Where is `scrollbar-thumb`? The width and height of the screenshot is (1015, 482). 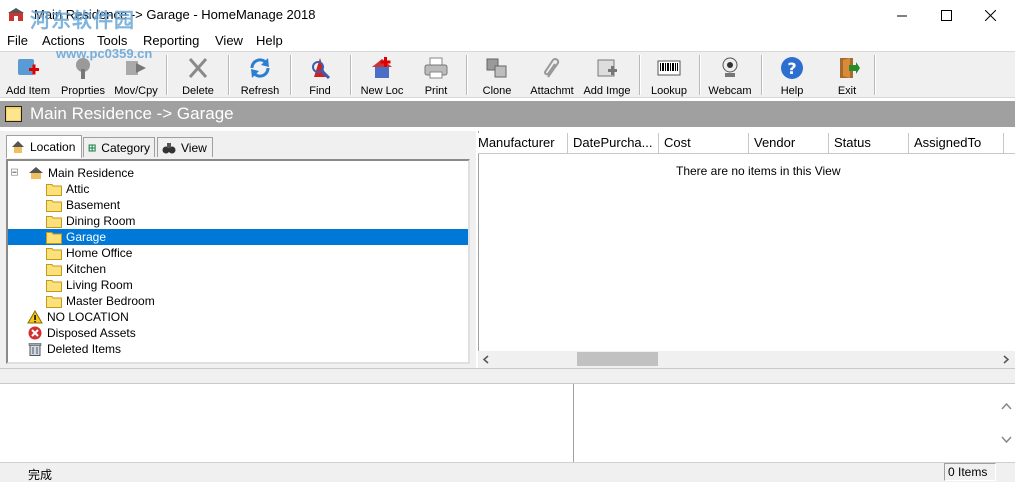
scrollbar-thumb is located at coordinates (617, 359).